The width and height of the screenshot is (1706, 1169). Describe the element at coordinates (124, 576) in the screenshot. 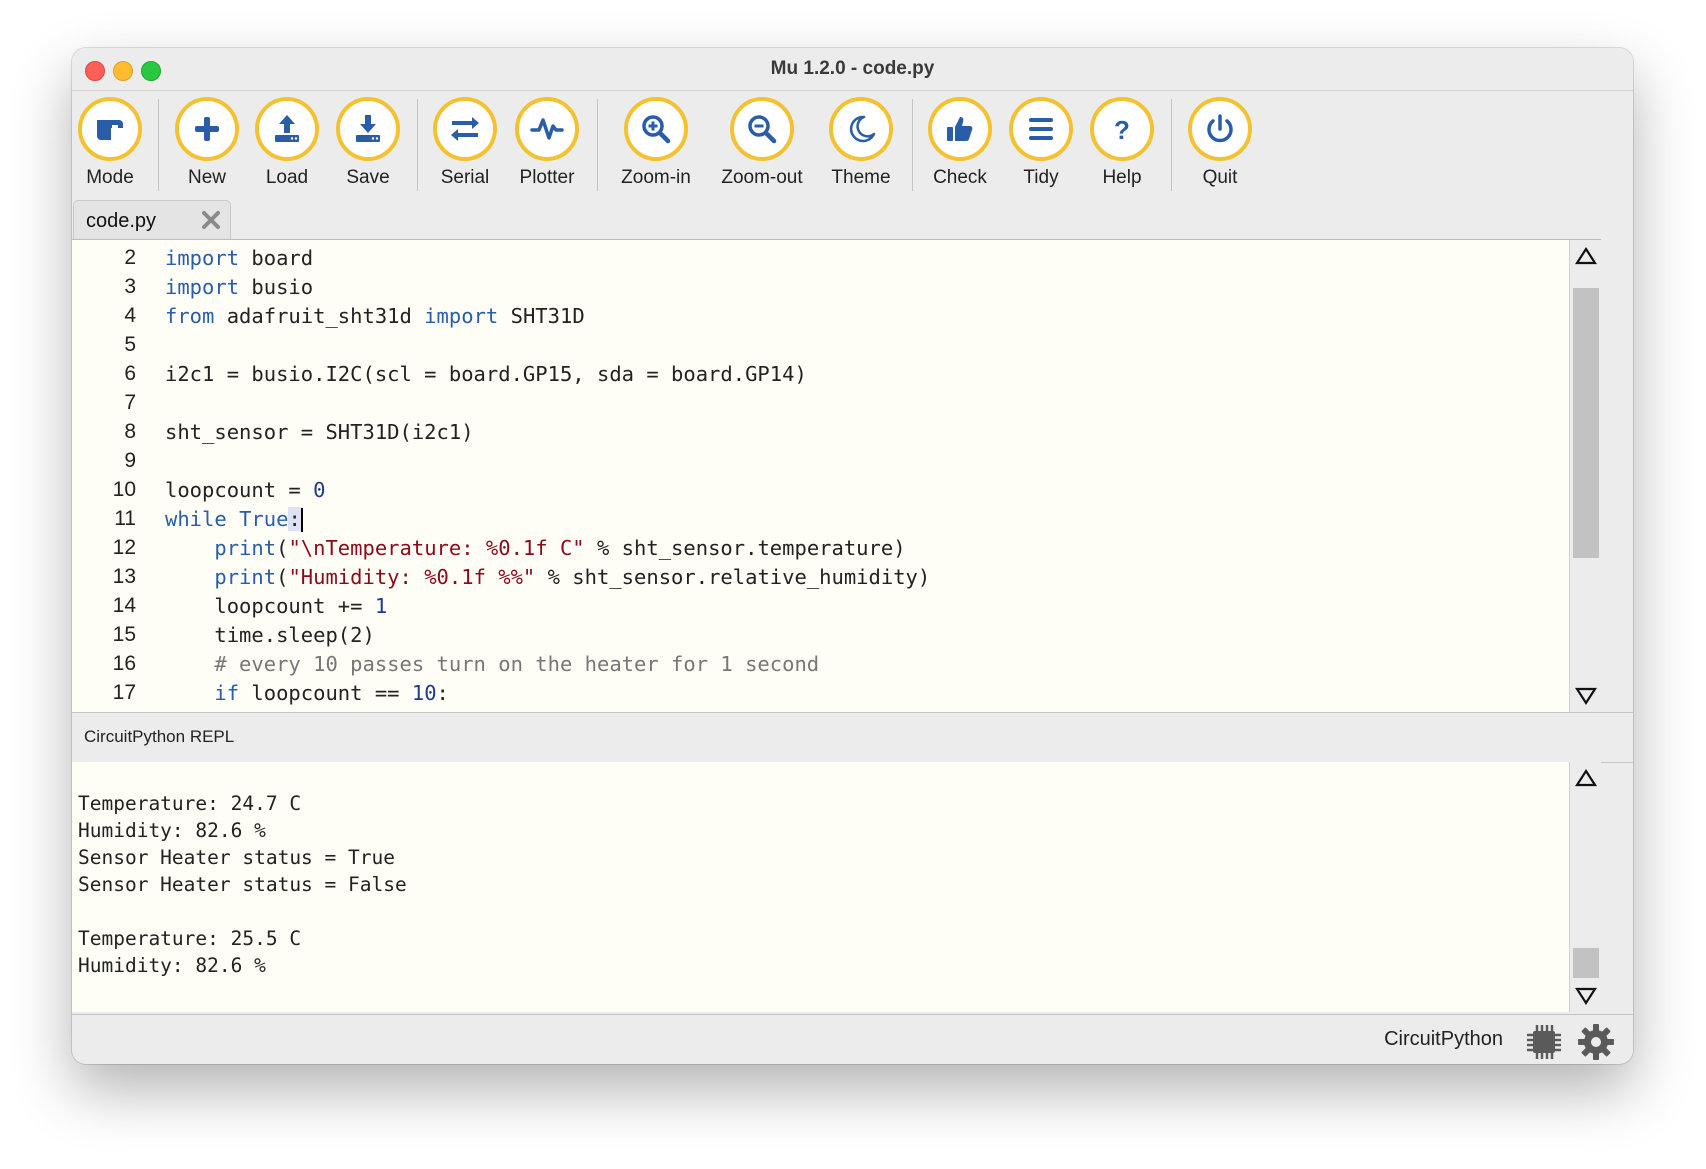

I see `line-number: 13` at that location.